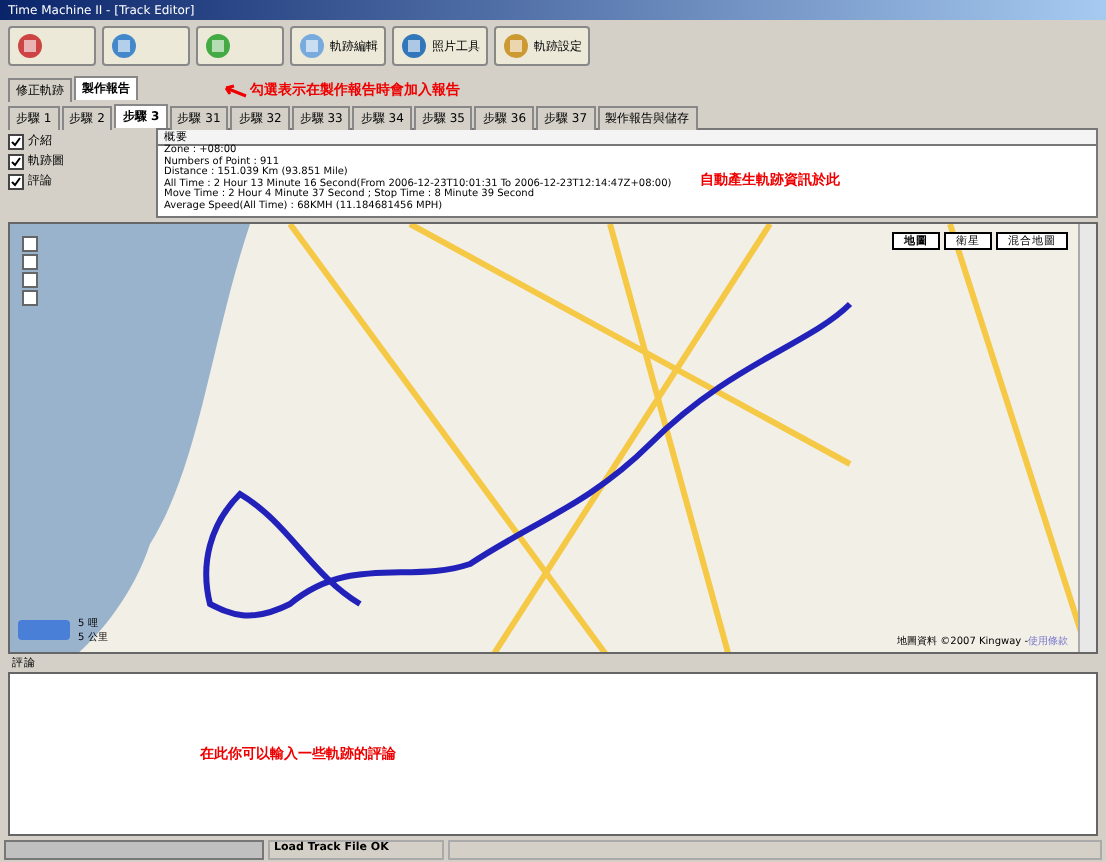 This screenshot has height=862, width=1106. What do you see at coordinates (234, 92) in the screenshot?
I see `arrow-icon` at bounding box center [234, 92].